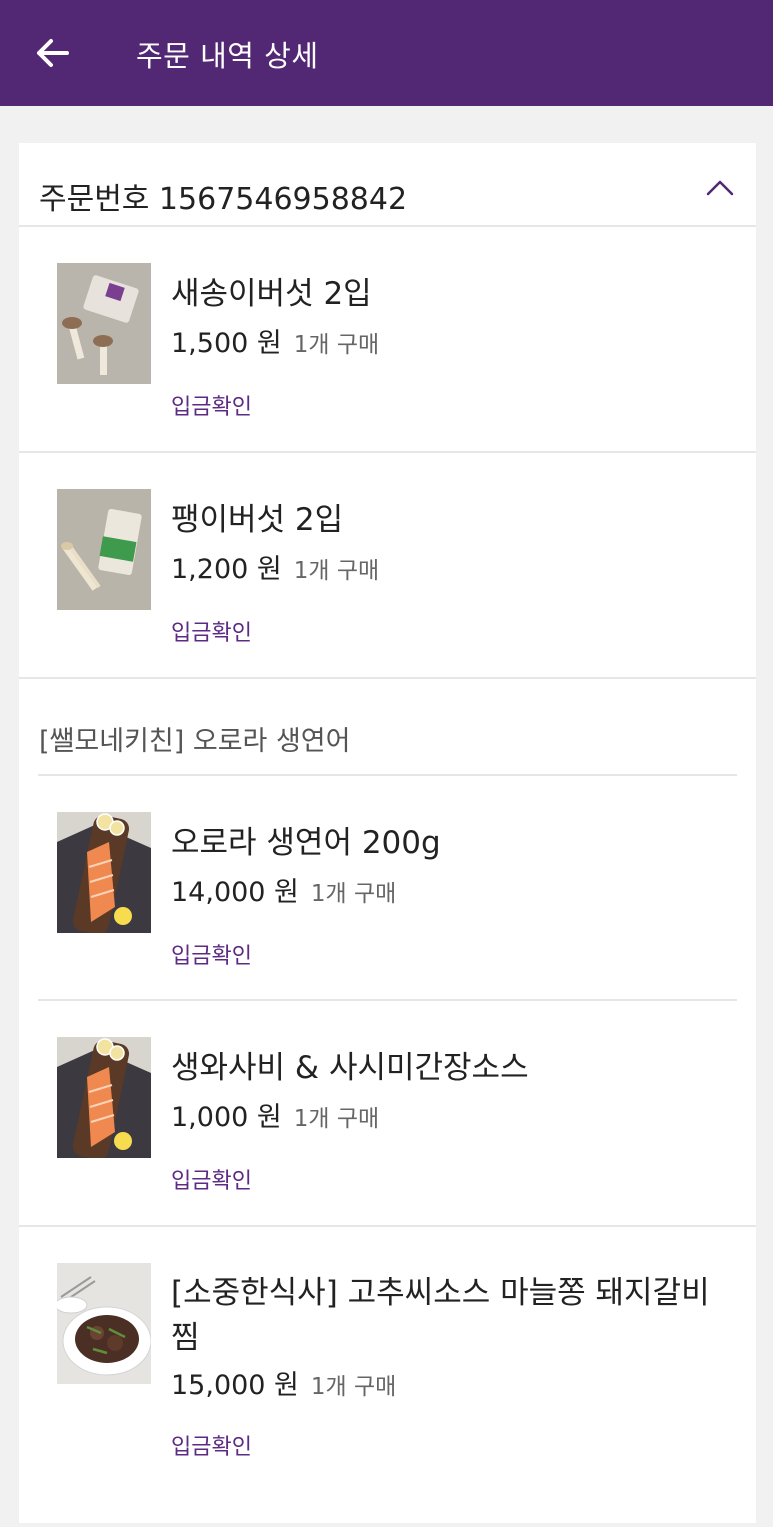  I want to click on chevron-up-icon, so click(720, 188).